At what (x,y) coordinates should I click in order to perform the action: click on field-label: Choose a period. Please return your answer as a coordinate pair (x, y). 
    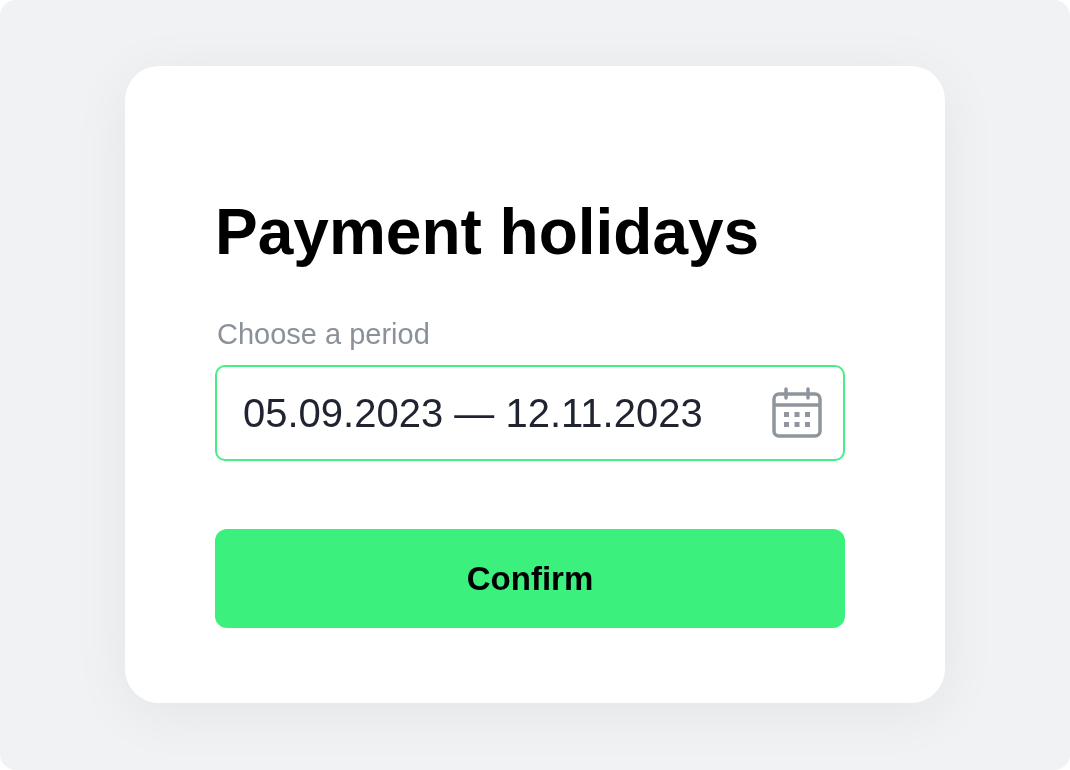
    Looking at the image, I should click on (324, 334).